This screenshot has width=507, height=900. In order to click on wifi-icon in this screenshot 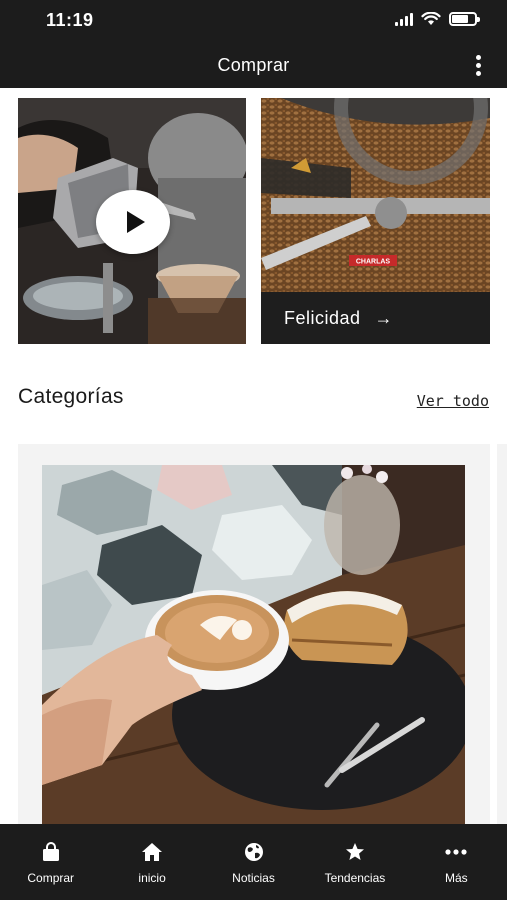, I will do `click(431, 18)`.